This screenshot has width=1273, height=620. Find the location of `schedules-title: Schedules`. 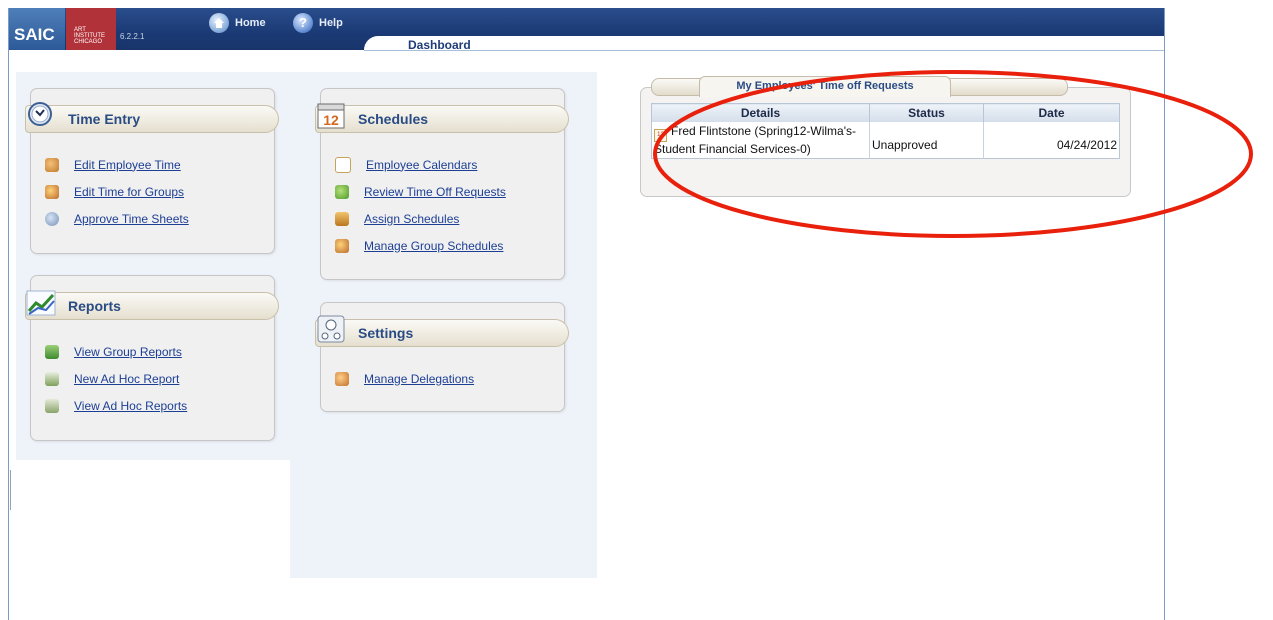

schedules-title: Schedules is located at coordinates (393, 119).